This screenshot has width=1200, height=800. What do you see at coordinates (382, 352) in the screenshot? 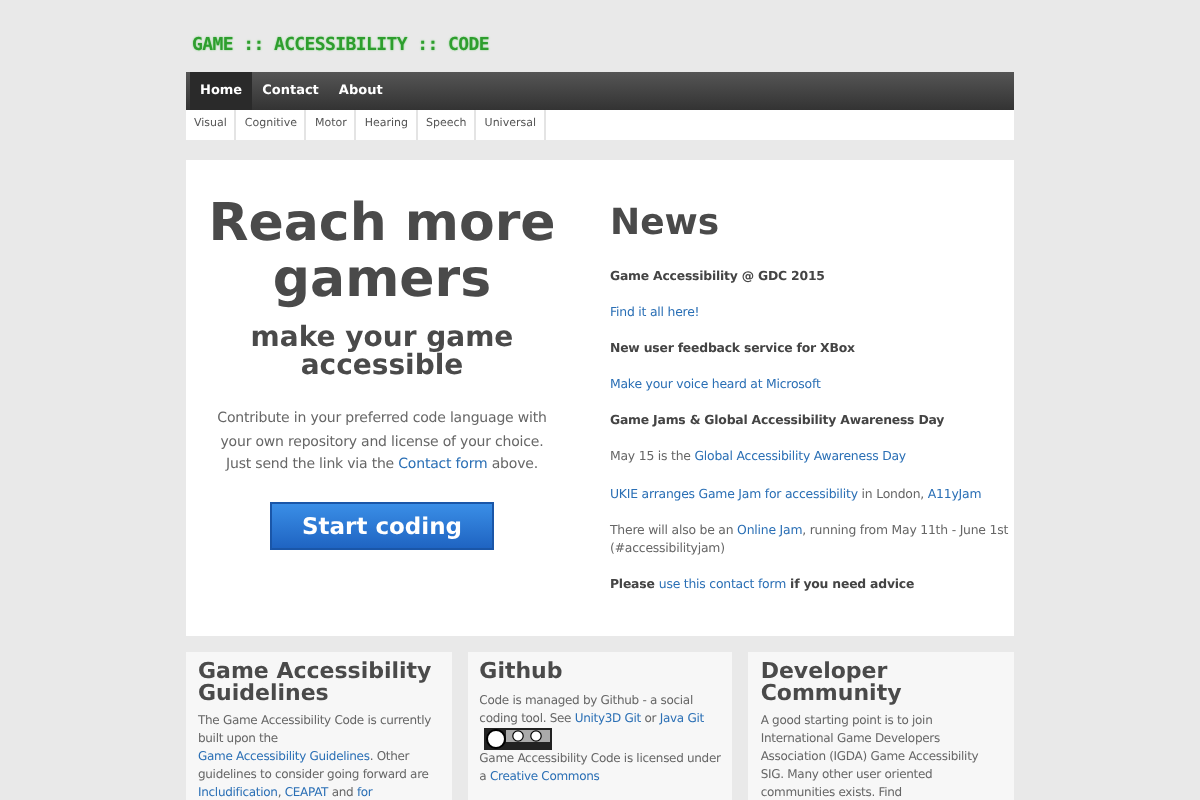
I see `hero-subtitle: make your game accessible` at bounding box center [382, 352].